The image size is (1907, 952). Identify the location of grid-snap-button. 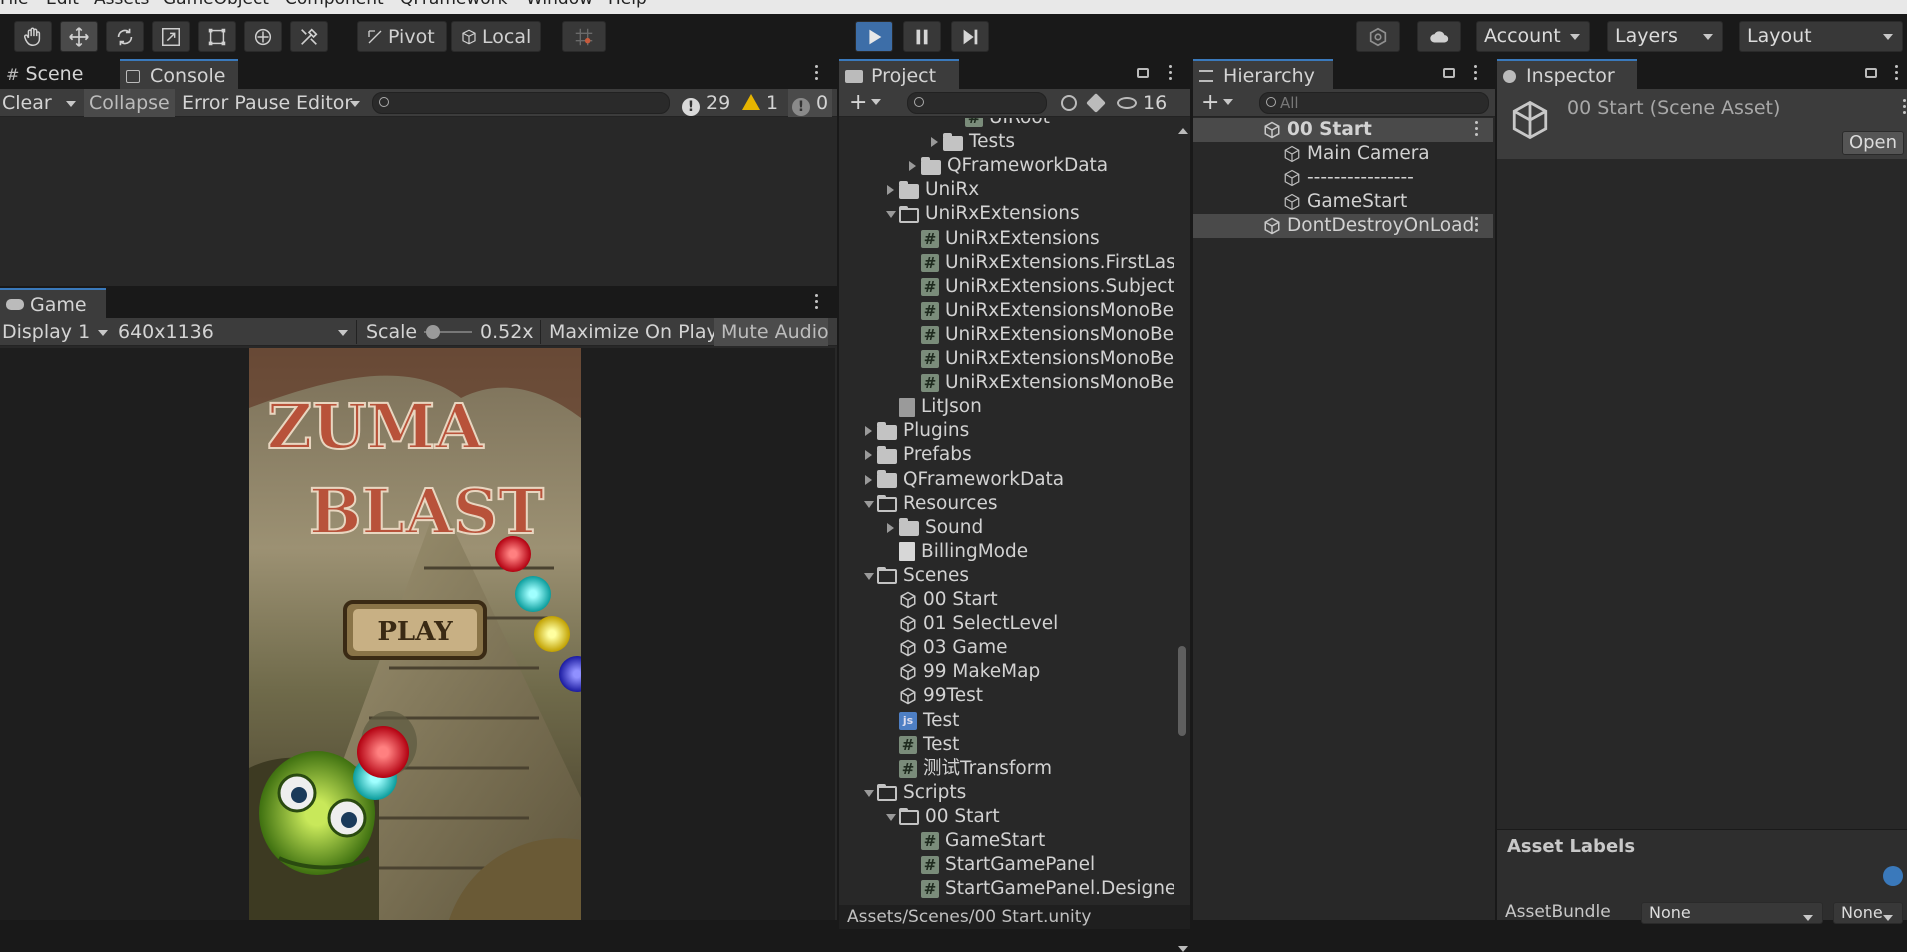
(584, 36).